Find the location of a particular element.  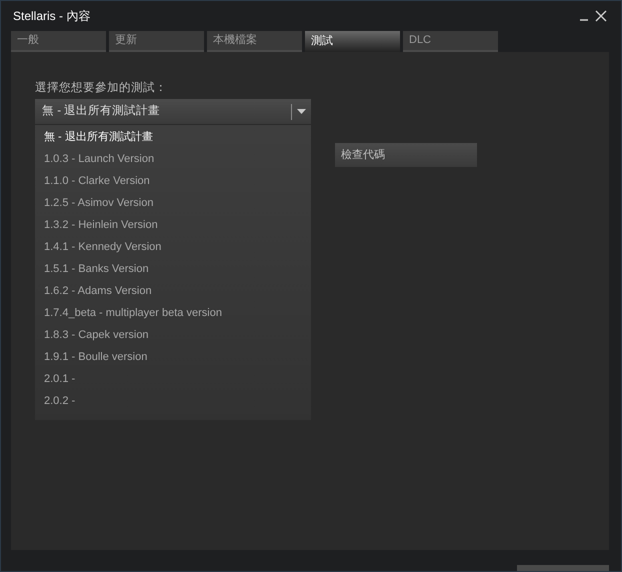

tab: 更新 is located at coordinates (156, 41).